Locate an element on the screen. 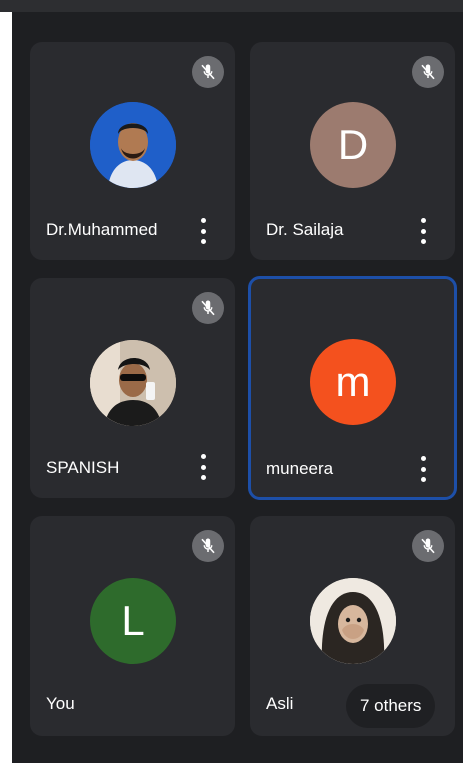  participant-tile-spanish: SPANISH is located at coordinates (132, 388).